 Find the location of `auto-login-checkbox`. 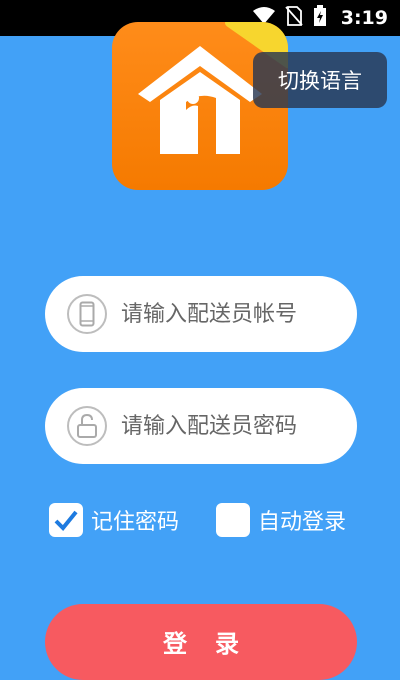

auto-login-checkbox is located at coordinates (233, 520).